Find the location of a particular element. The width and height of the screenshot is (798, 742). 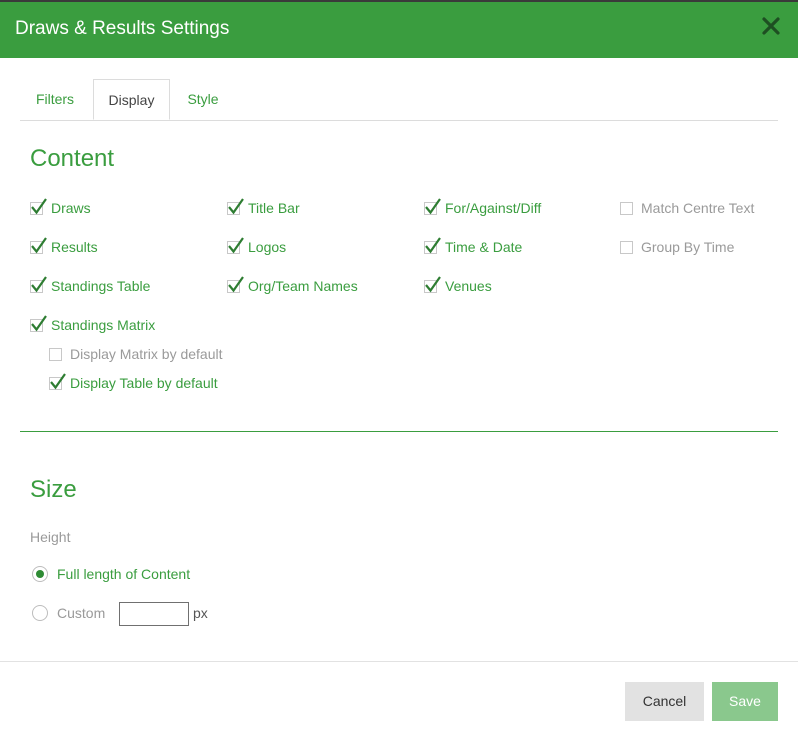

title-bar-checkbox: Title Bar is located at coordinates (263, 207).